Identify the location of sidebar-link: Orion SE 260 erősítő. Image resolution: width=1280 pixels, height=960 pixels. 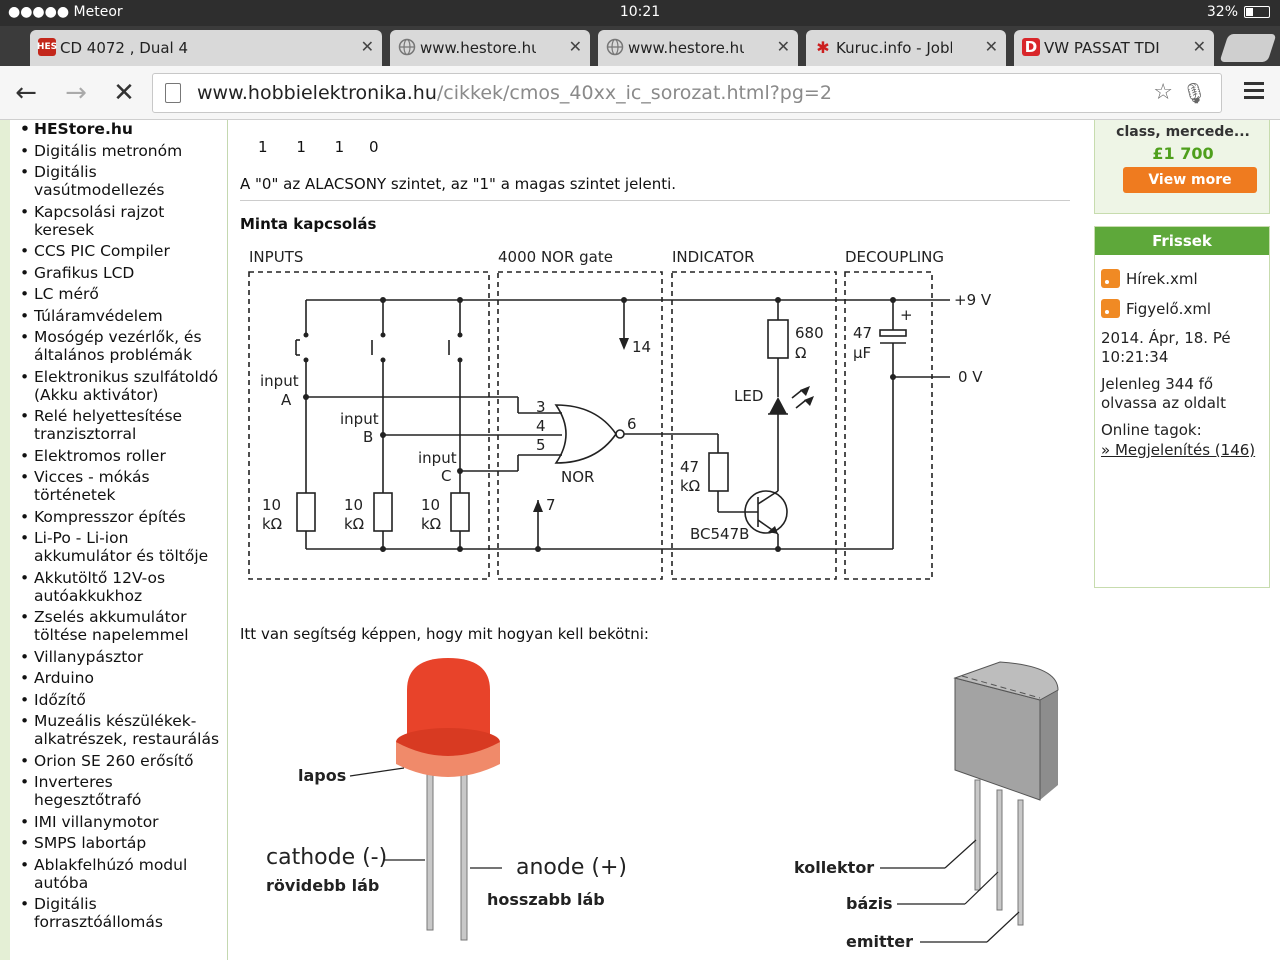
(122, 761).